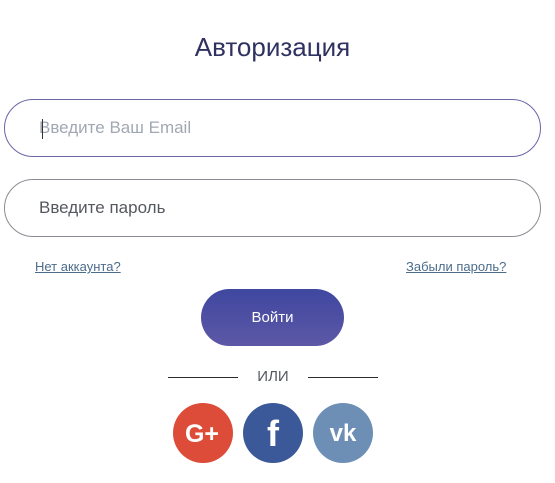 The height and width of the screenshot is (483, 555). What do you see at coordinates (203, 377) in the screenshot?
I see `divider-line-left` at bounding box center [203, 377].